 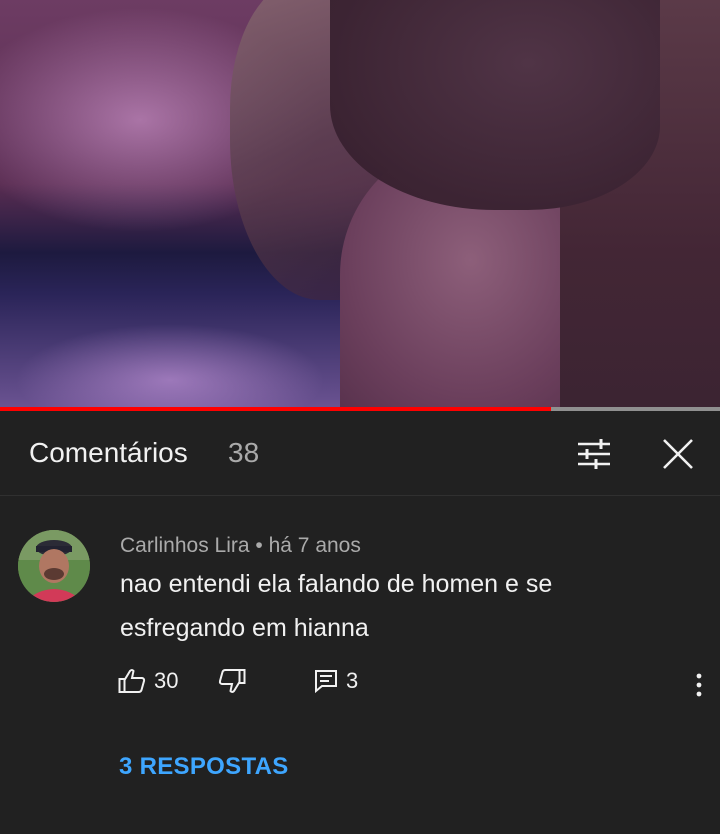 What do you see at coordinates (326, 681) in the screenshot?
I see `comment-reply-icon` at bounding box center [326, 681].